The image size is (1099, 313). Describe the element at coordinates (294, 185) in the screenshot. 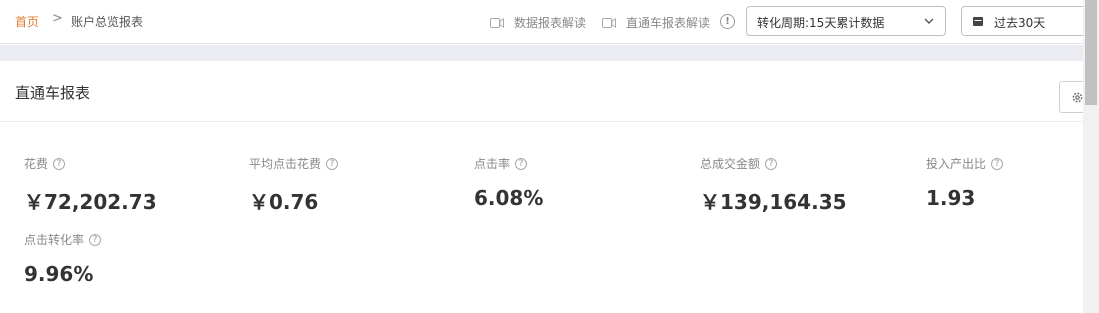

I see `metric-avg-cpc: 平均点击花费? ￥0.76` at that location.